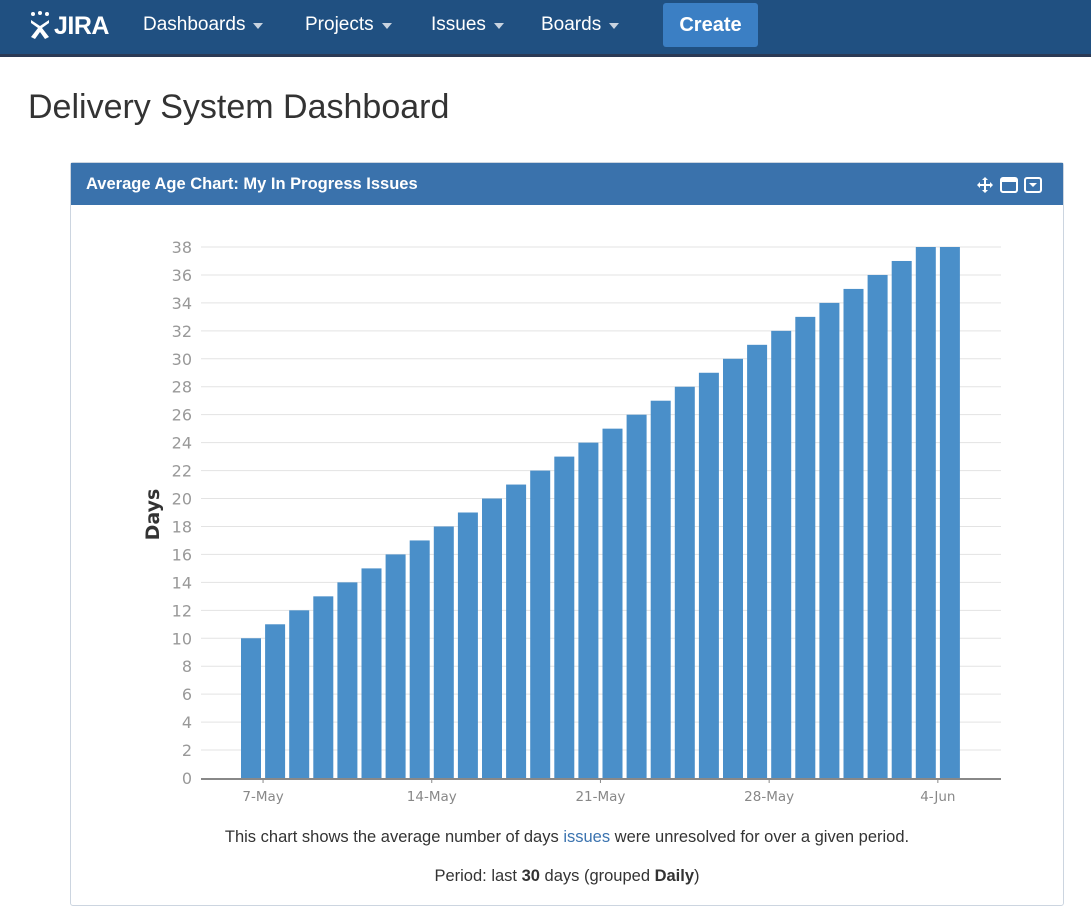 This screenshot has width=1091, height=918. What do you see at coordinates (530, 876) in the screenshot?
I see `period-days: 30` at bounding box center [530, 876].